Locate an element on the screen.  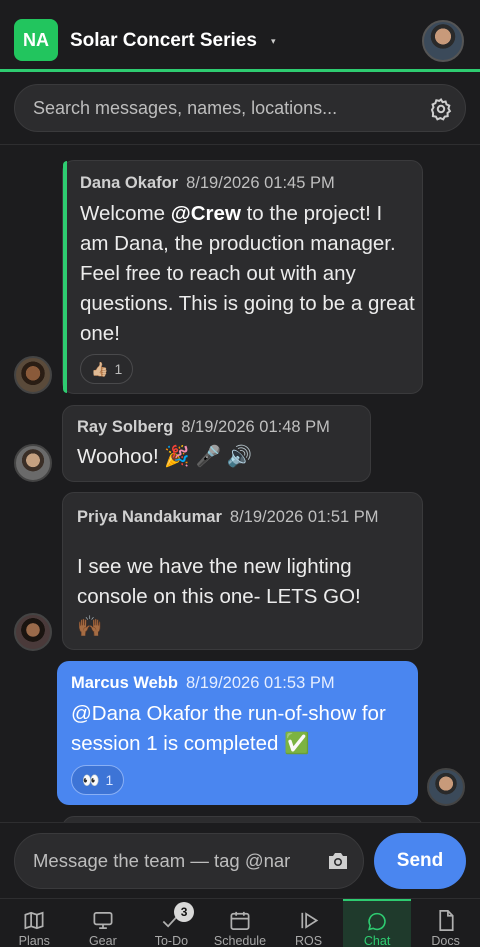
tab-label: ROS is located at coordinates (308, 940).